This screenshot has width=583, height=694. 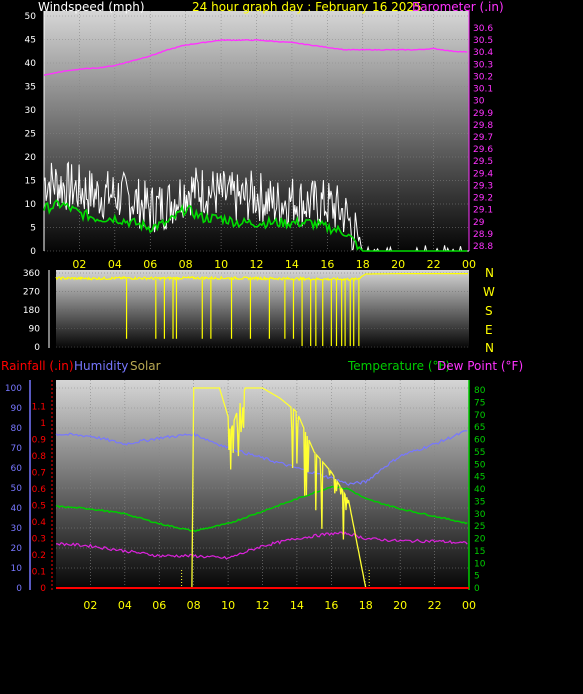 What do you see at coordinates (483, 29) in the screenshot?
I see `y-right-tick-label: 30.6` at bounding box center [483, 29].